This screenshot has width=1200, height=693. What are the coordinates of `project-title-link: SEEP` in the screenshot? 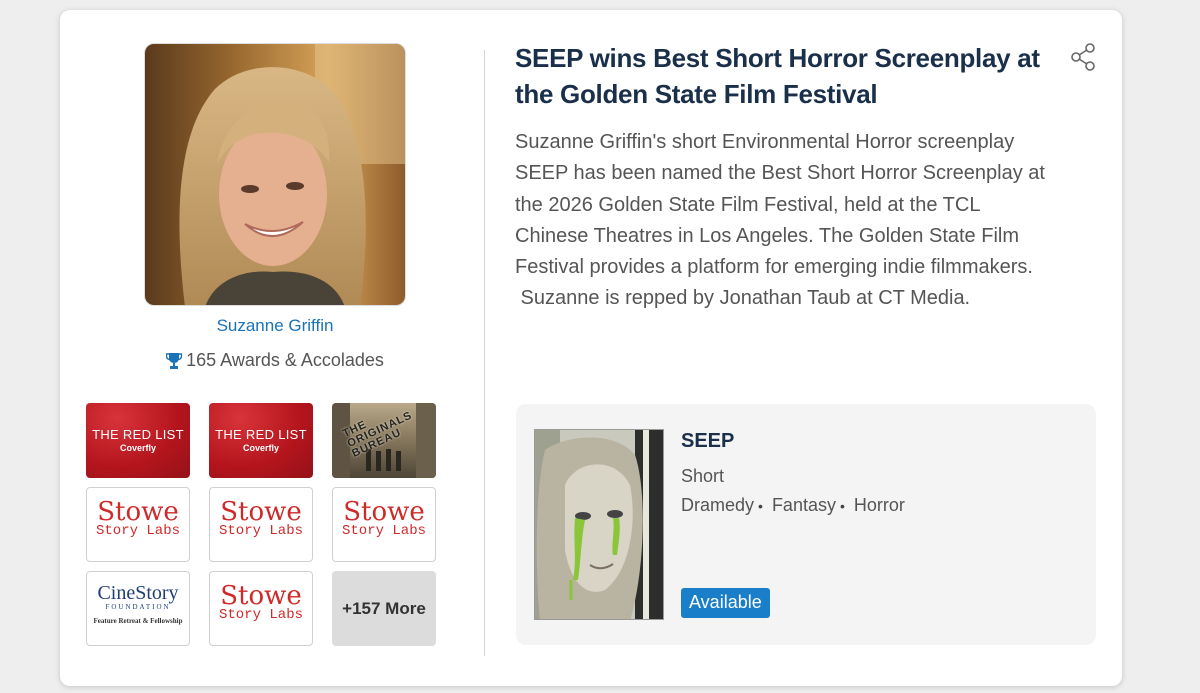 It's located at (707, 441).